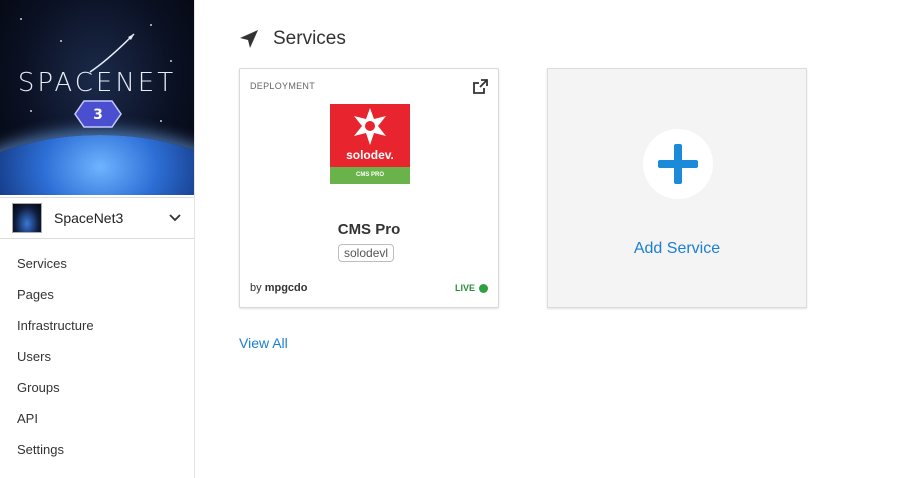  I want to click on sidebar-item-groups: Groups, so click(97, 387).